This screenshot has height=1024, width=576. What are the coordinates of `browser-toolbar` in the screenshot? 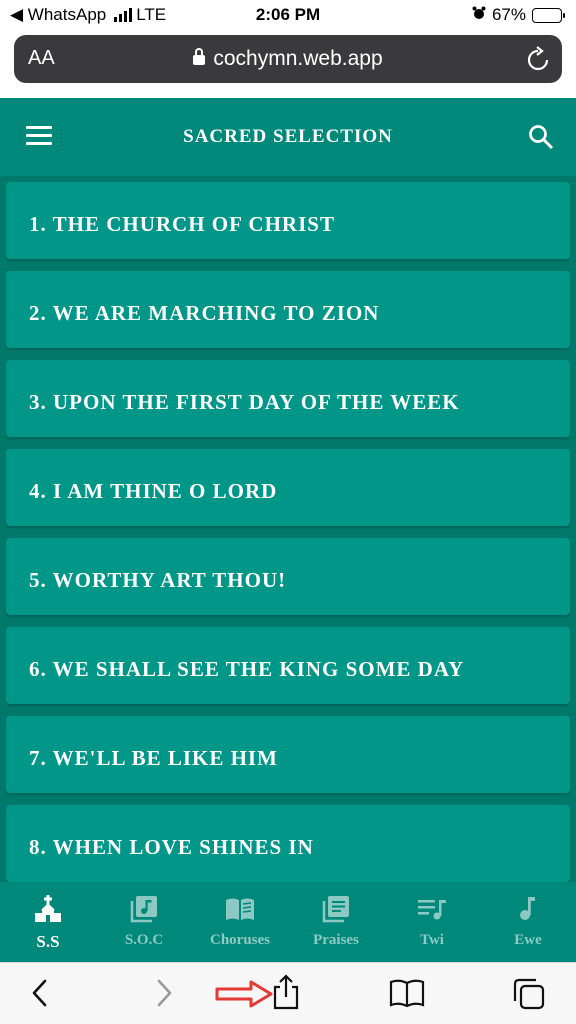 It's located at (288, 993).